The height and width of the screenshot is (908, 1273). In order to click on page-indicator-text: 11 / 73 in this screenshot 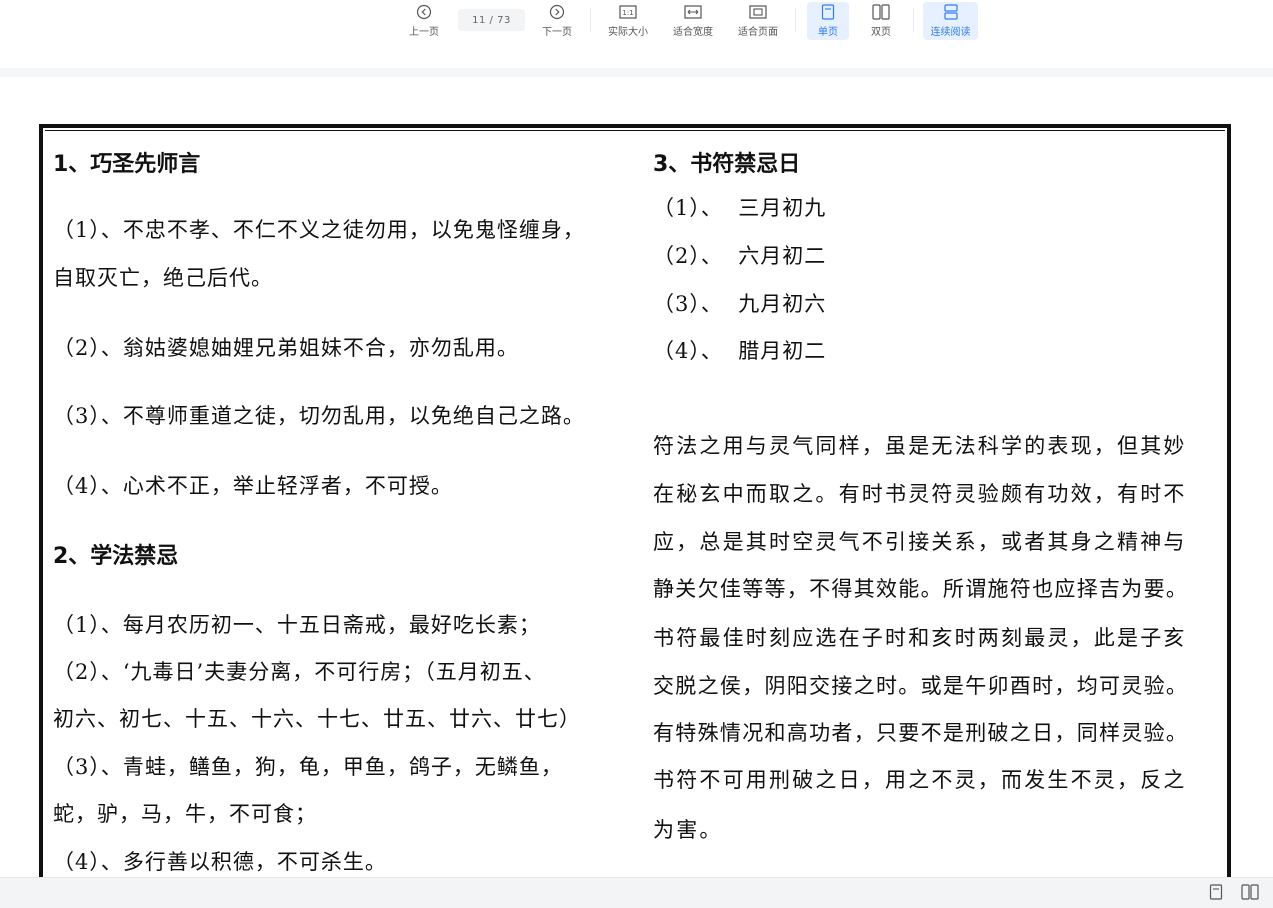, I will do `click(491, 20)`.